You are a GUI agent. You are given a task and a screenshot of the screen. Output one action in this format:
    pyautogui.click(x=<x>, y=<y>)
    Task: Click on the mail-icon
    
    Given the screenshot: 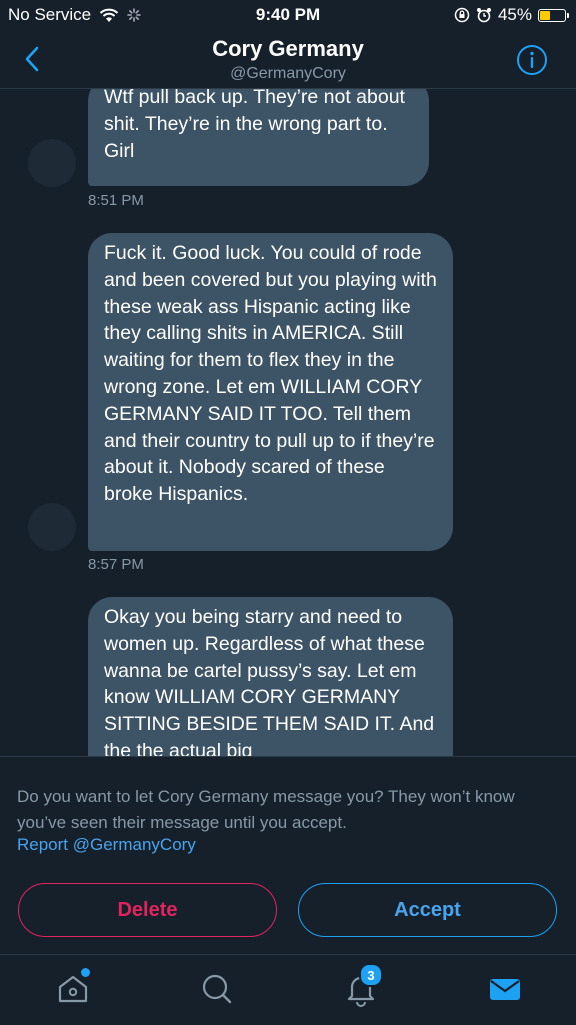 What is the action you would take?
    pyautogui.click(x=505, y=989)
    